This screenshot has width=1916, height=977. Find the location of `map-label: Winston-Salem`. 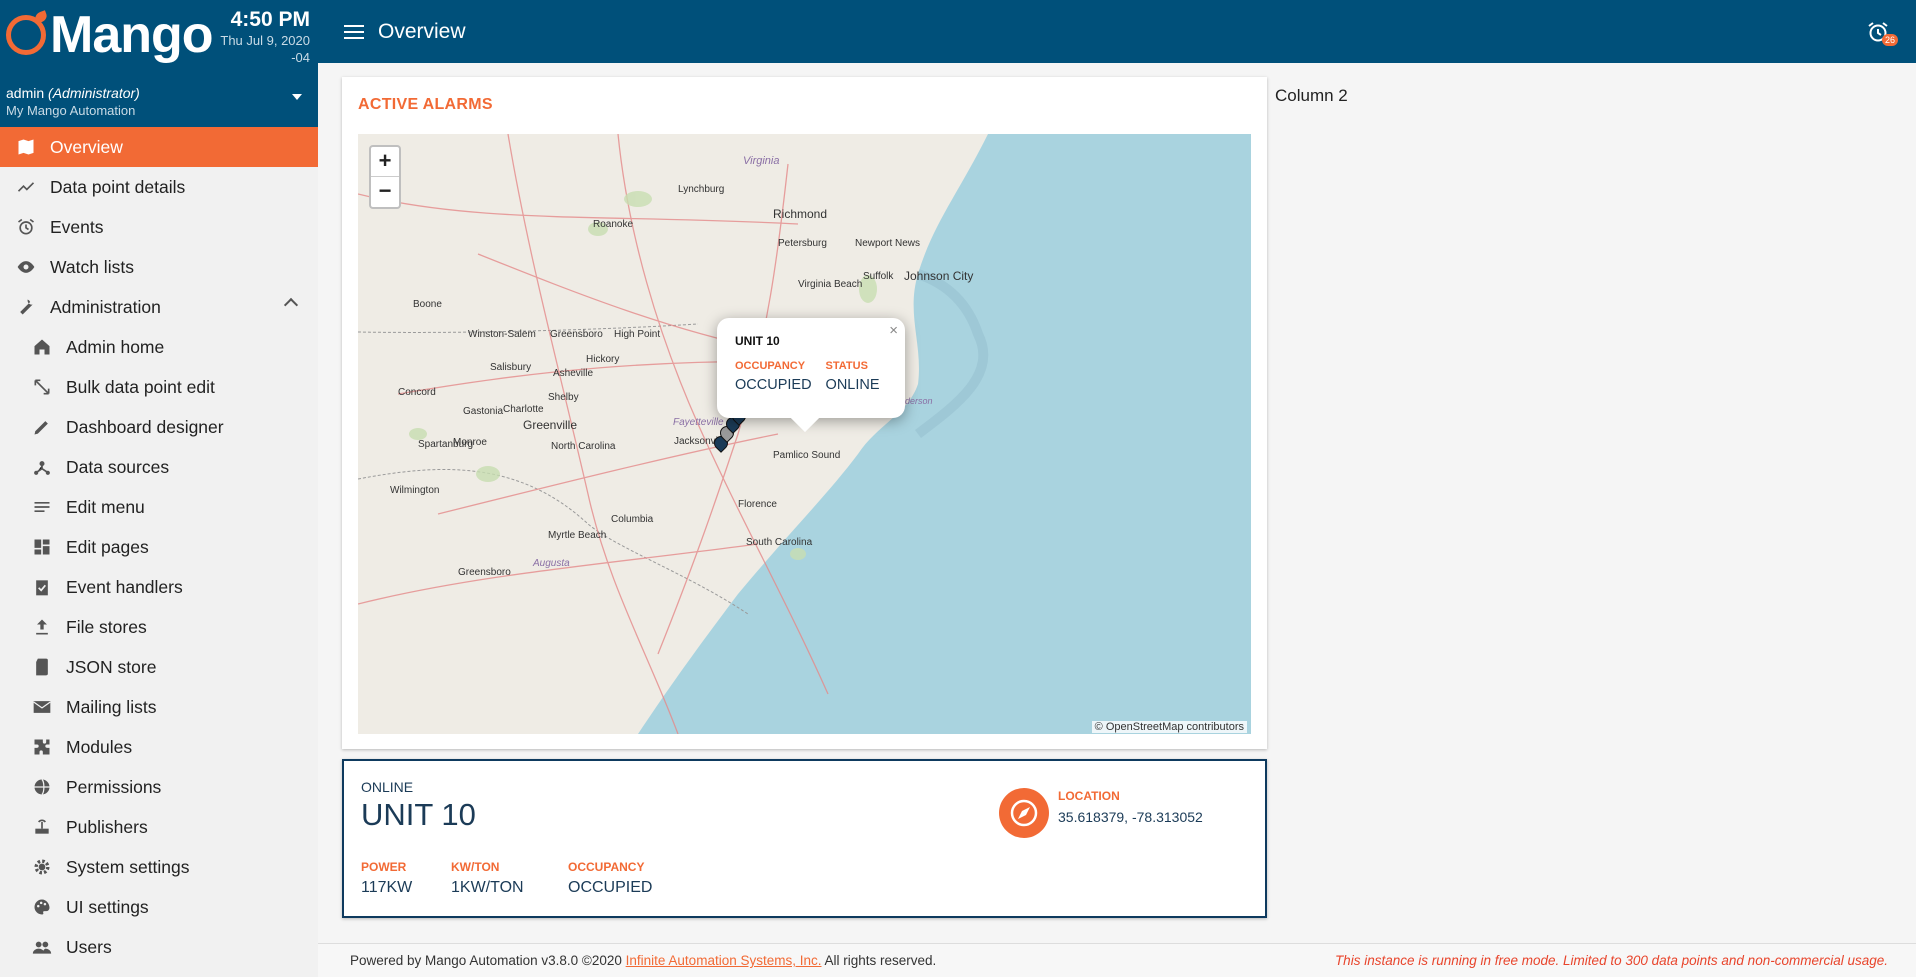

map-label: Winston-Salem is located at coordinates (502, 334).